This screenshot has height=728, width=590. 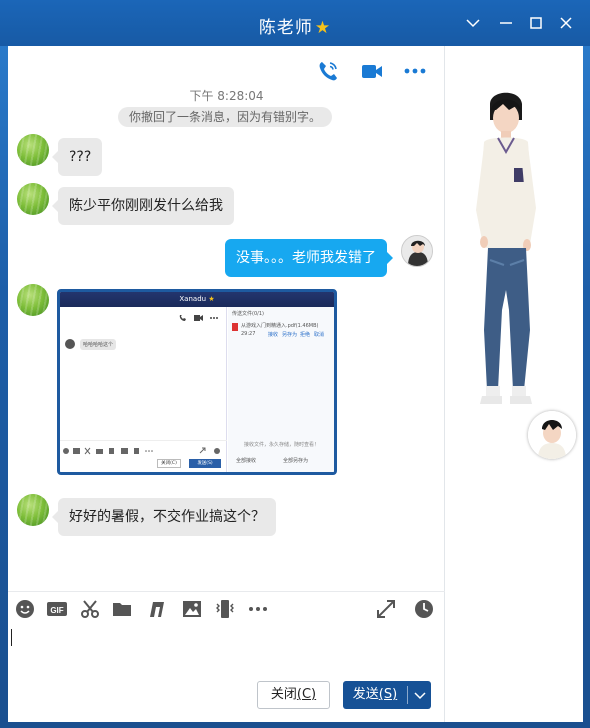 I want to click on phone-call-icon, so click(x=328, y=71).